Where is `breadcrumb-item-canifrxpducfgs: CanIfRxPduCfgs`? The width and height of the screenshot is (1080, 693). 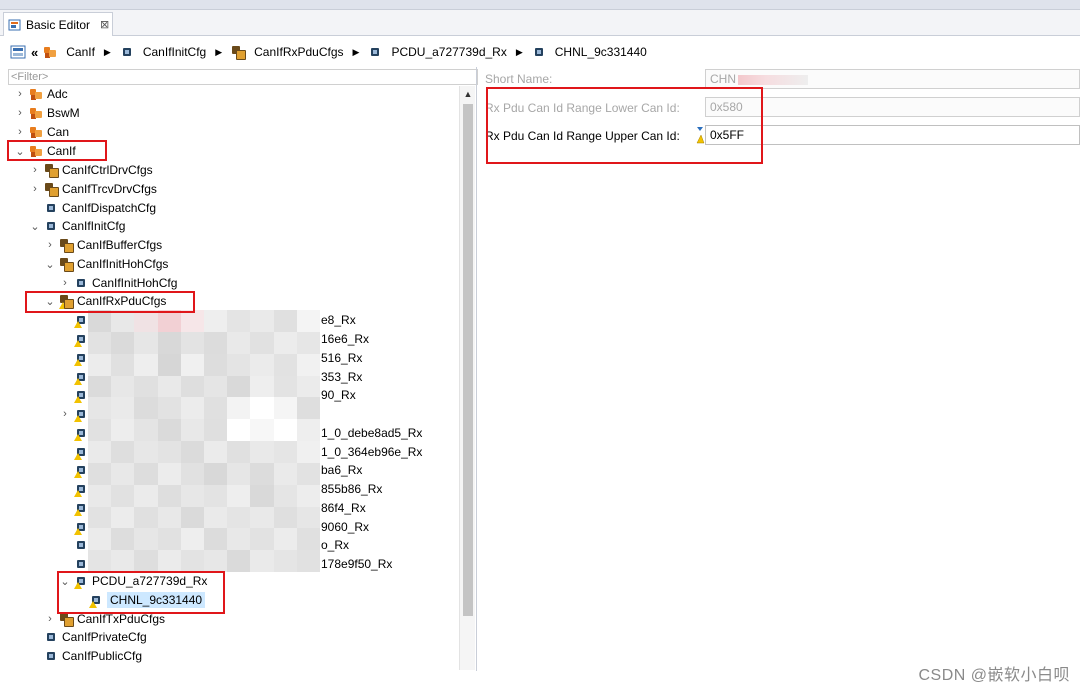
breadcrumb-item-canifrxpducfgs: CanIfRxPduCfgs is located at coordinates (287, 52).